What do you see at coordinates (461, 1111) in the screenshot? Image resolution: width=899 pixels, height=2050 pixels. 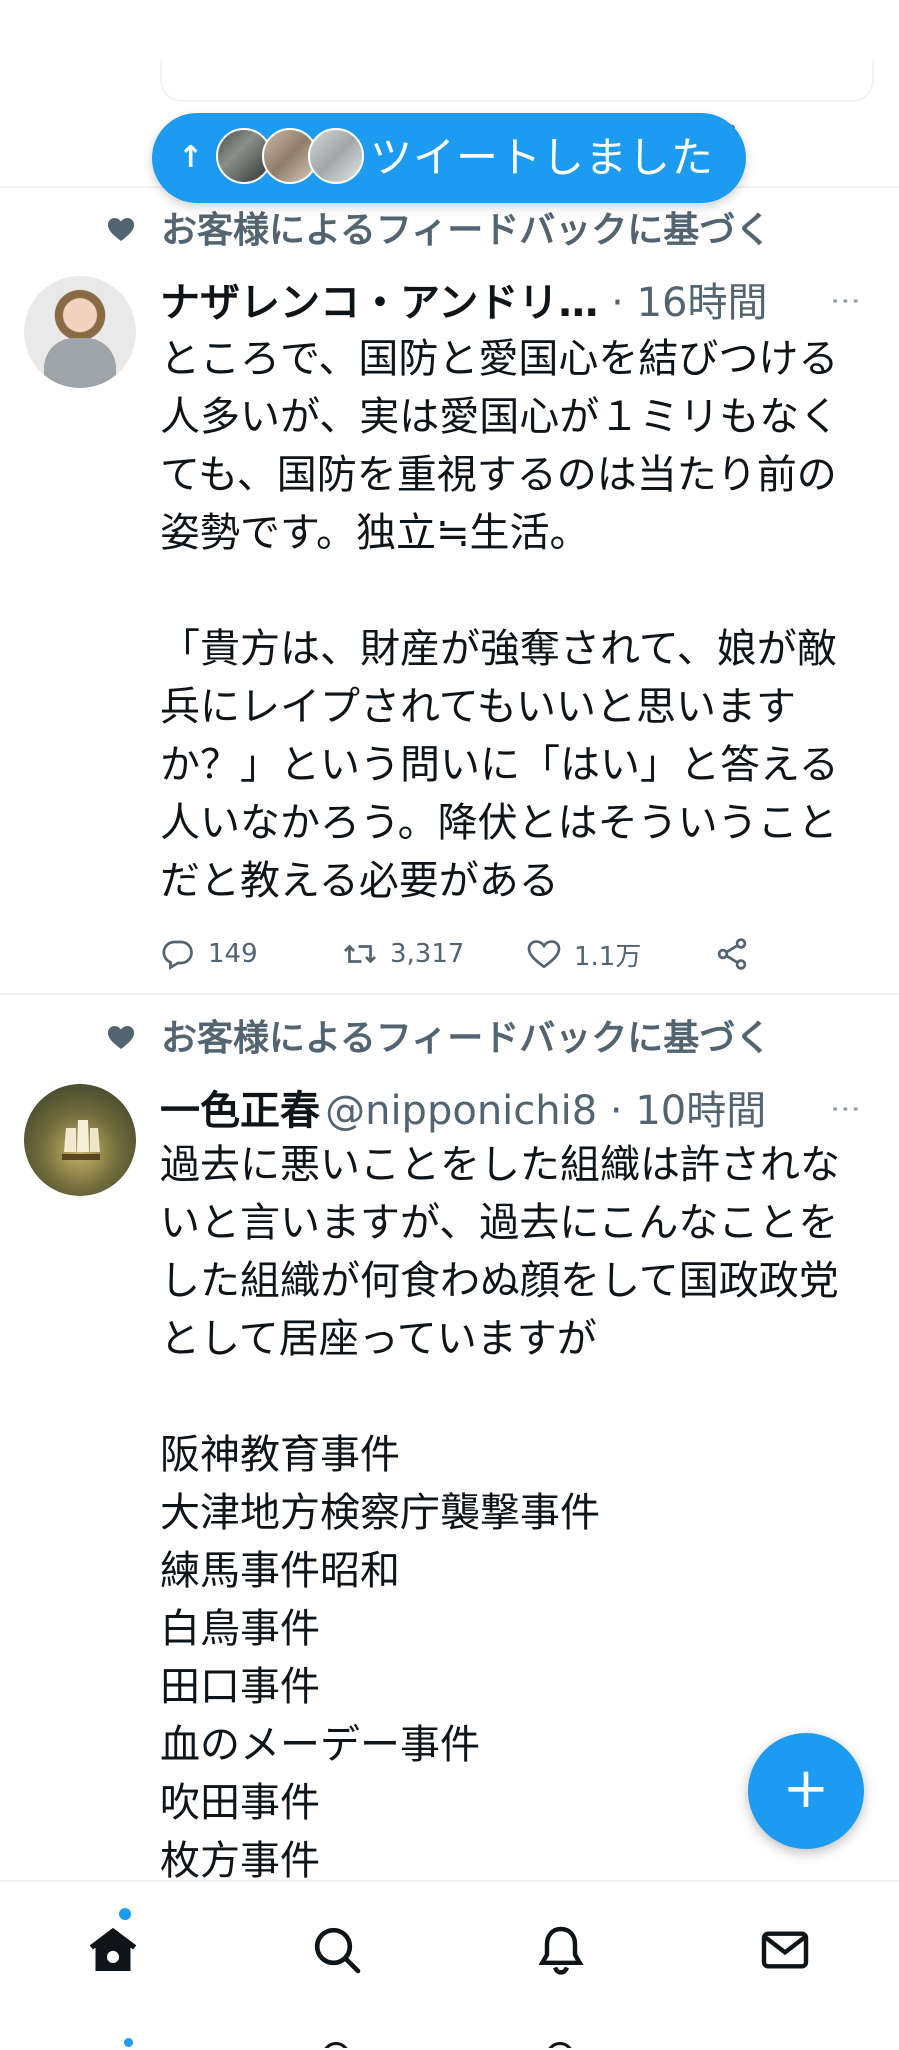 I see `user-handle: @nipponichi8` at bounding box center [461, 1111].